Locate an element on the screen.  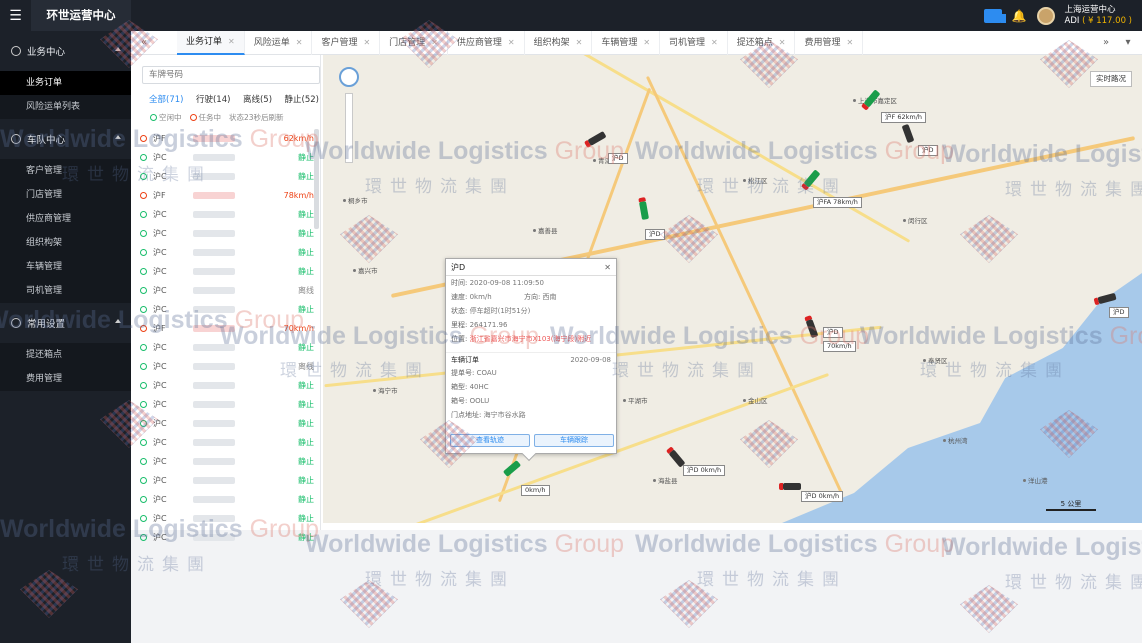
field-label: 时间: is located at coordinates (459, 283).